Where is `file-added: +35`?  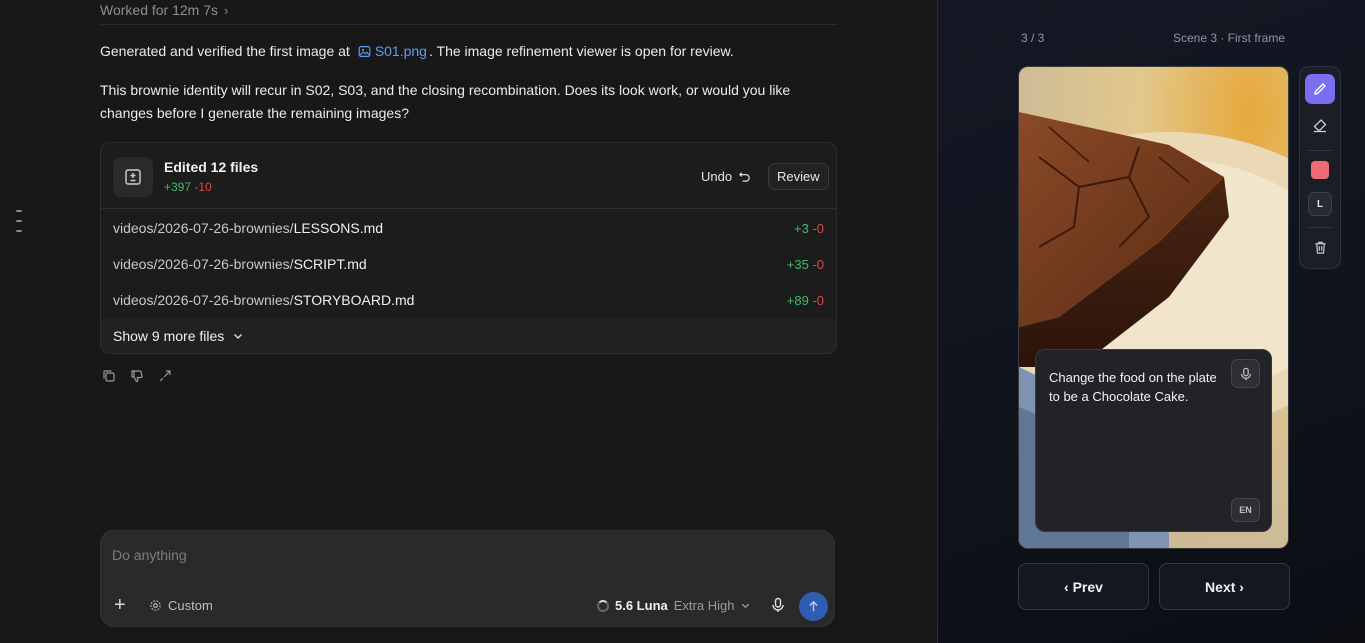
file-added: +35 is located at coordinates (797, 264).